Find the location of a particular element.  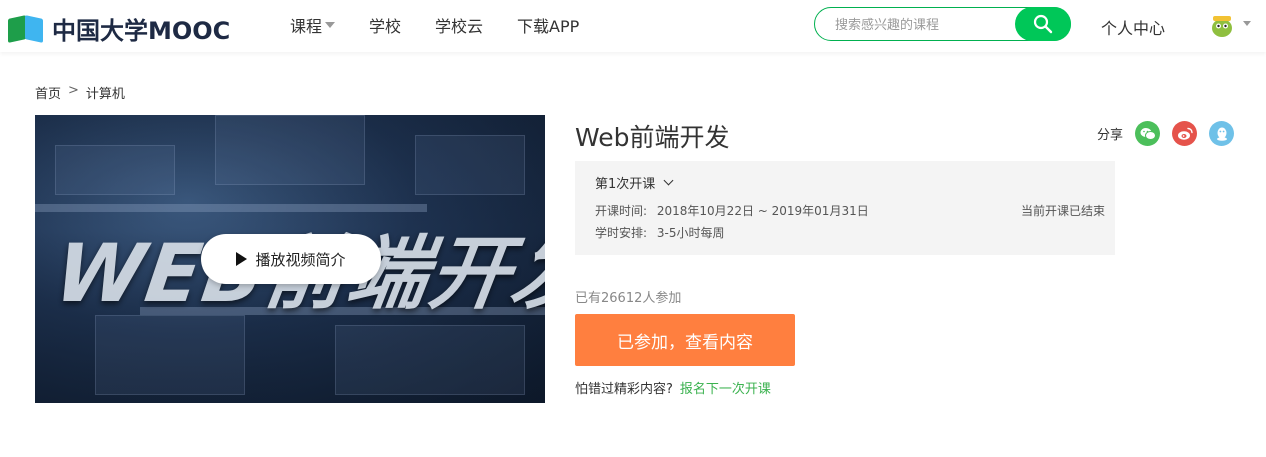

term-hours-label: 学时安排: is located at coordinates (621, 233).